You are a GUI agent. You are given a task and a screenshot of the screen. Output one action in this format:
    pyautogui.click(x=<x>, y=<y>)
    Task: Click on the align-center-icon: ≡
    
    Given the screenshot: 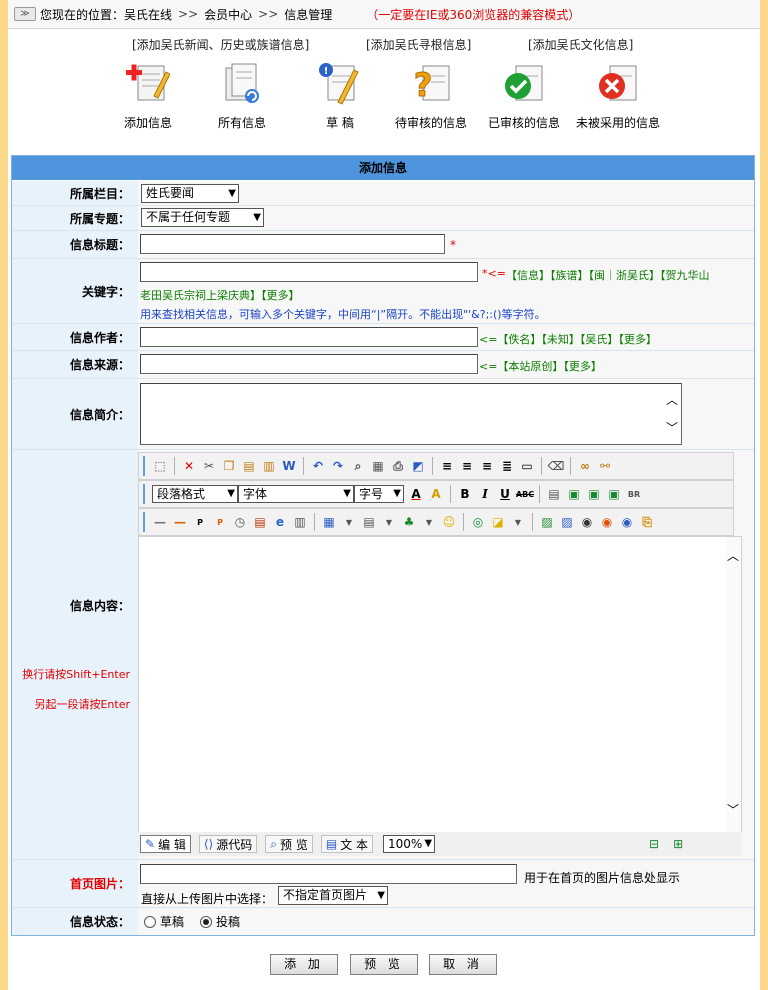 What is the action you would take?
    pyautogui.click(x=467, y=466)
    